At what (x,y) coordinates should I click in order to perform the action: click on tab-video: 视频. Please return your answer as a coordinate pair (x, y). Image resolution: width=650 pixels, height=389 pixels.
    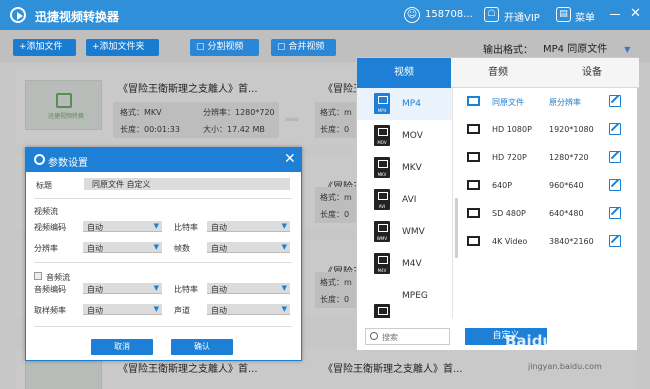
    Looking at the image, I should click on (404, 73).